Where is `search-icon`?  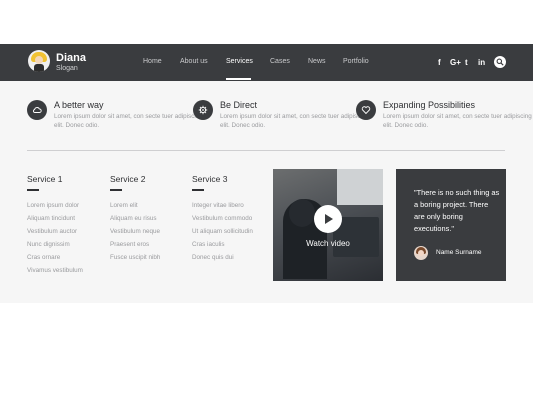
search-icon is located at coordinates (500, 62).